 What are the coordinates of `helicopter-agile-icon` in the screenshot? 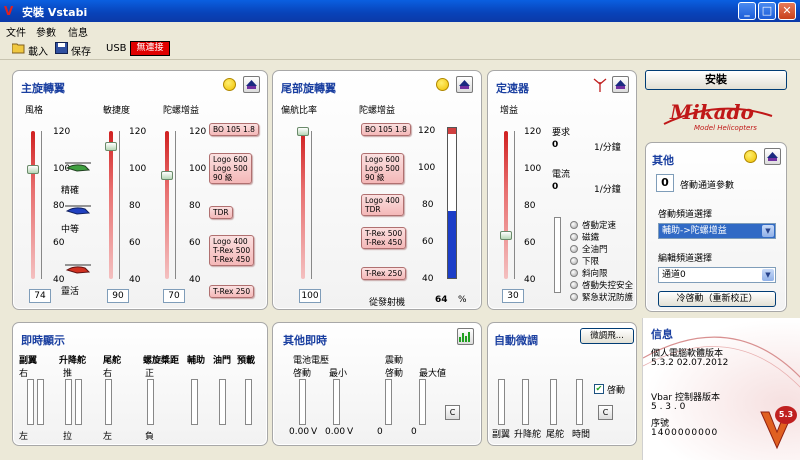 It's located at (78, 269).